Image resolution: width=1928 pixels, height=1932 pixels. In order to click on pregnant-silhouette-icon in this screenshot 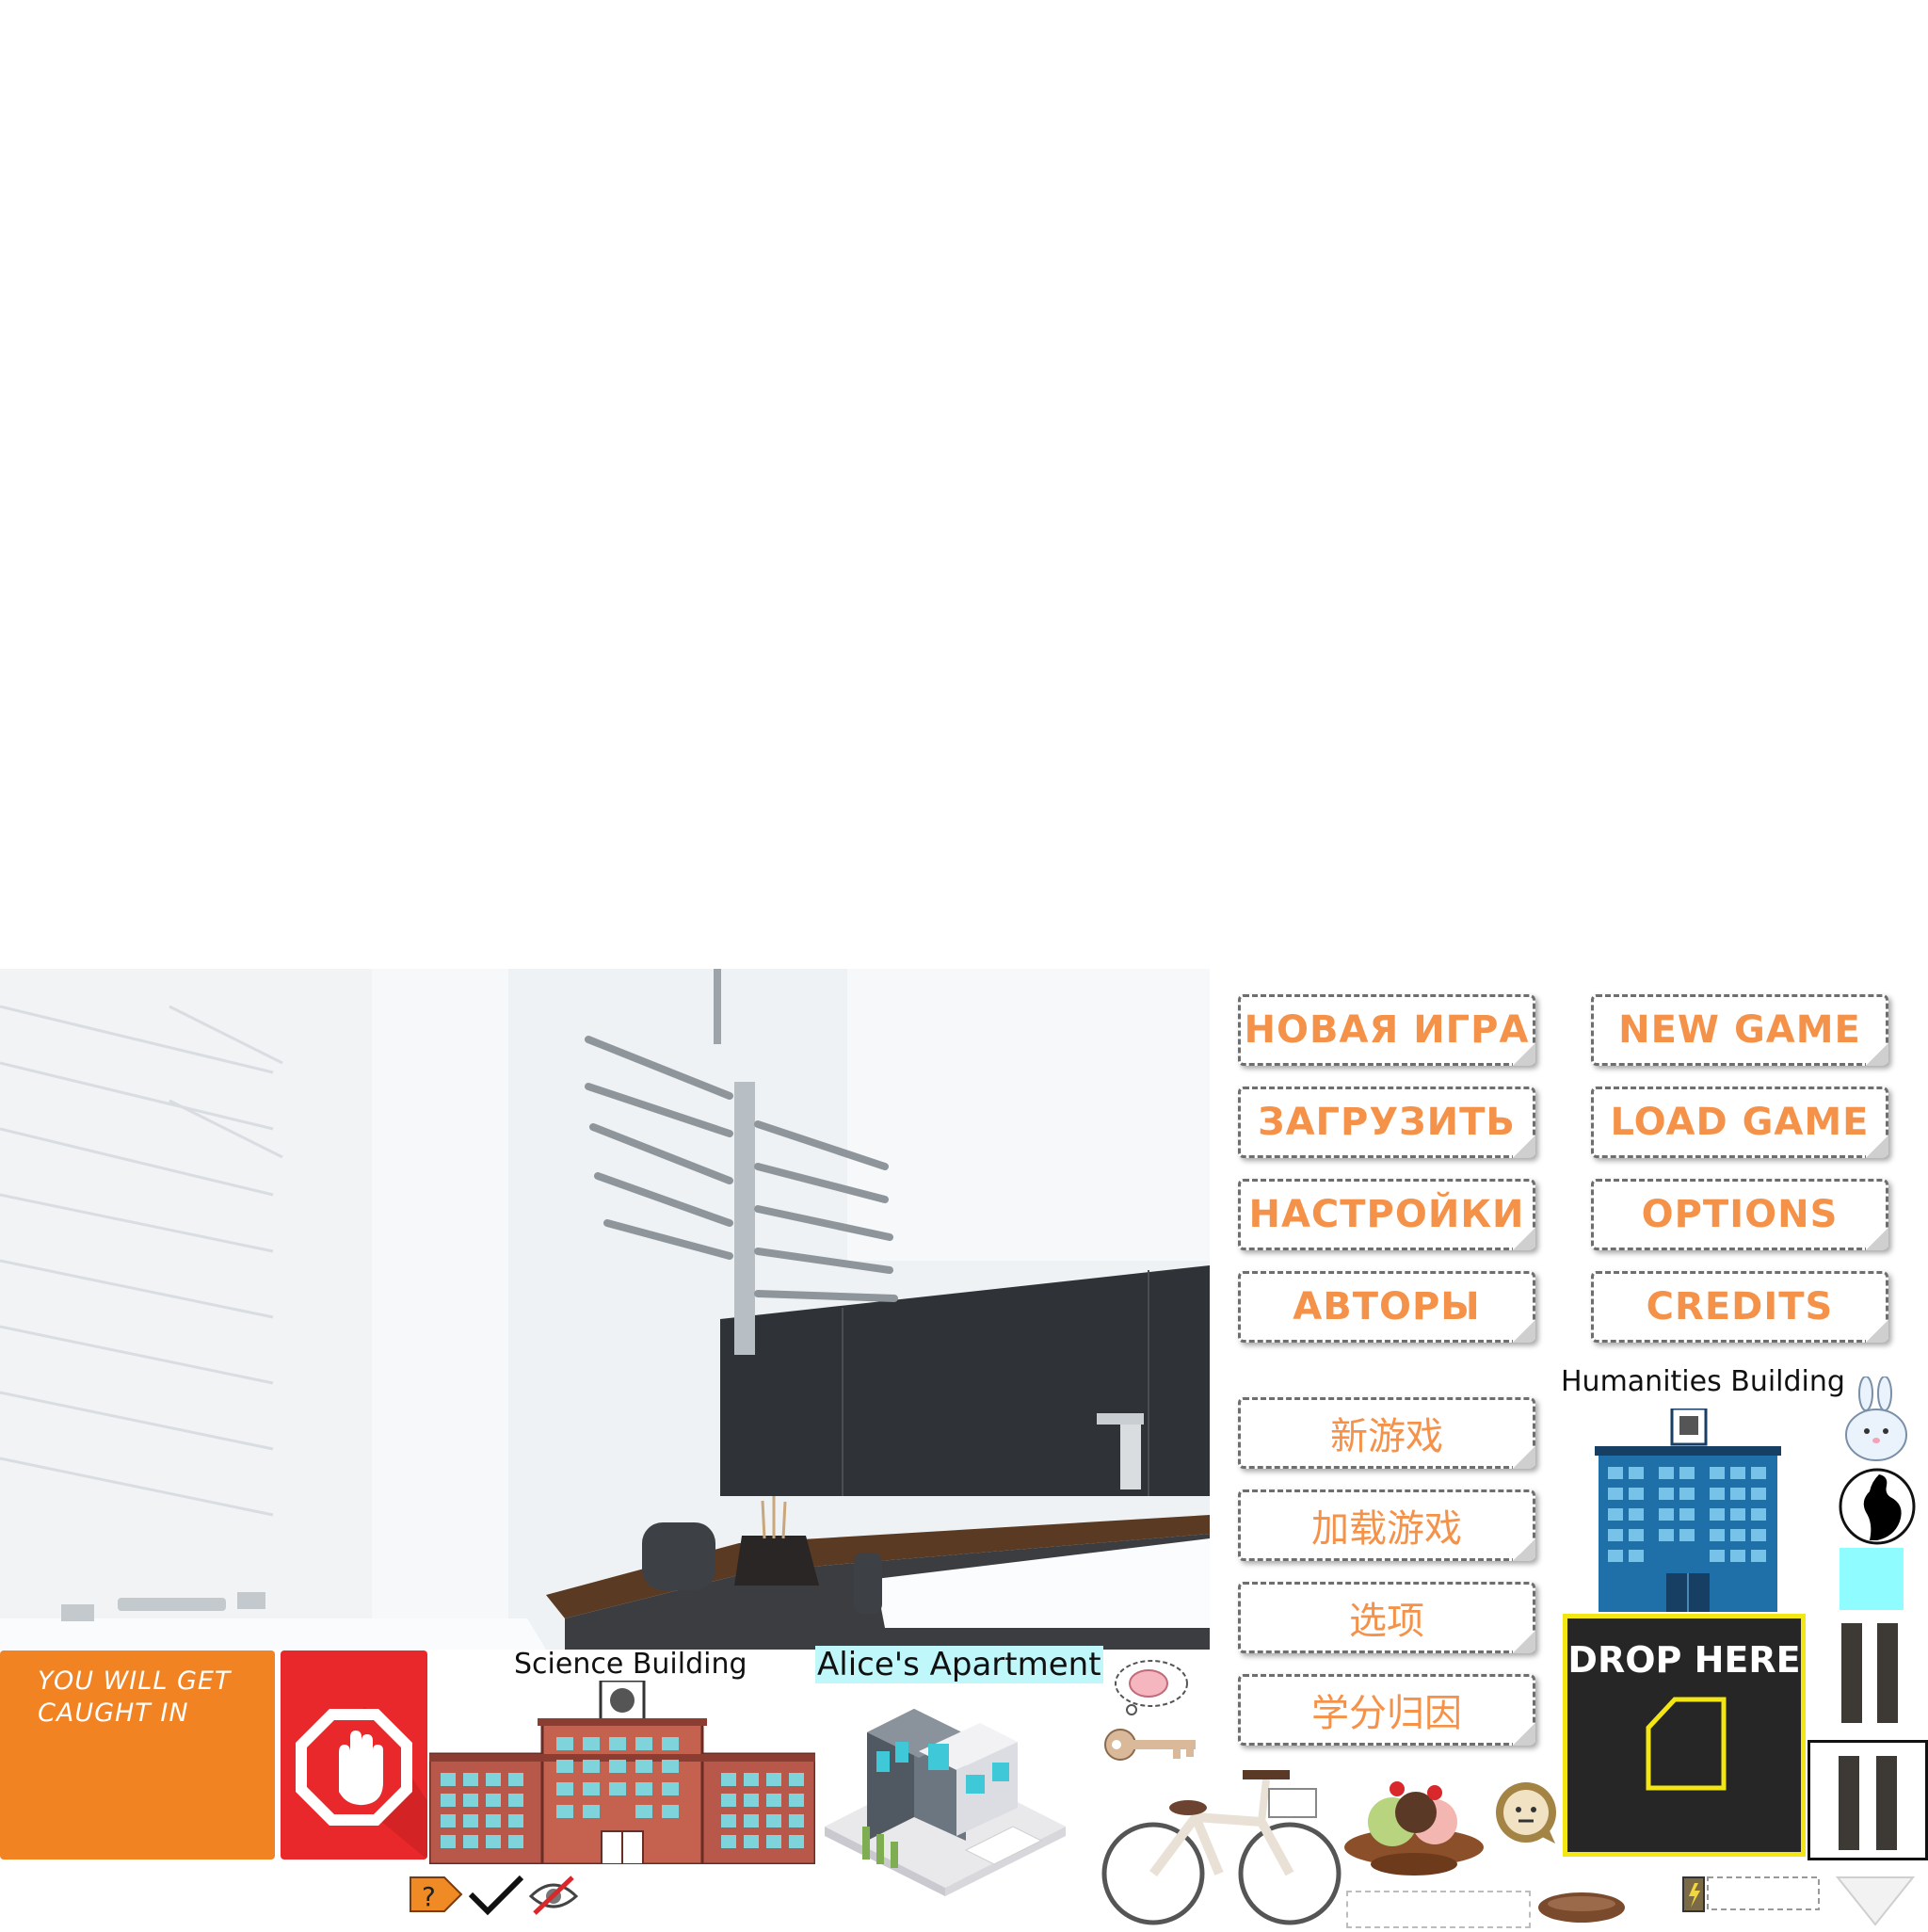, I will do `click(1877, 1506)`.